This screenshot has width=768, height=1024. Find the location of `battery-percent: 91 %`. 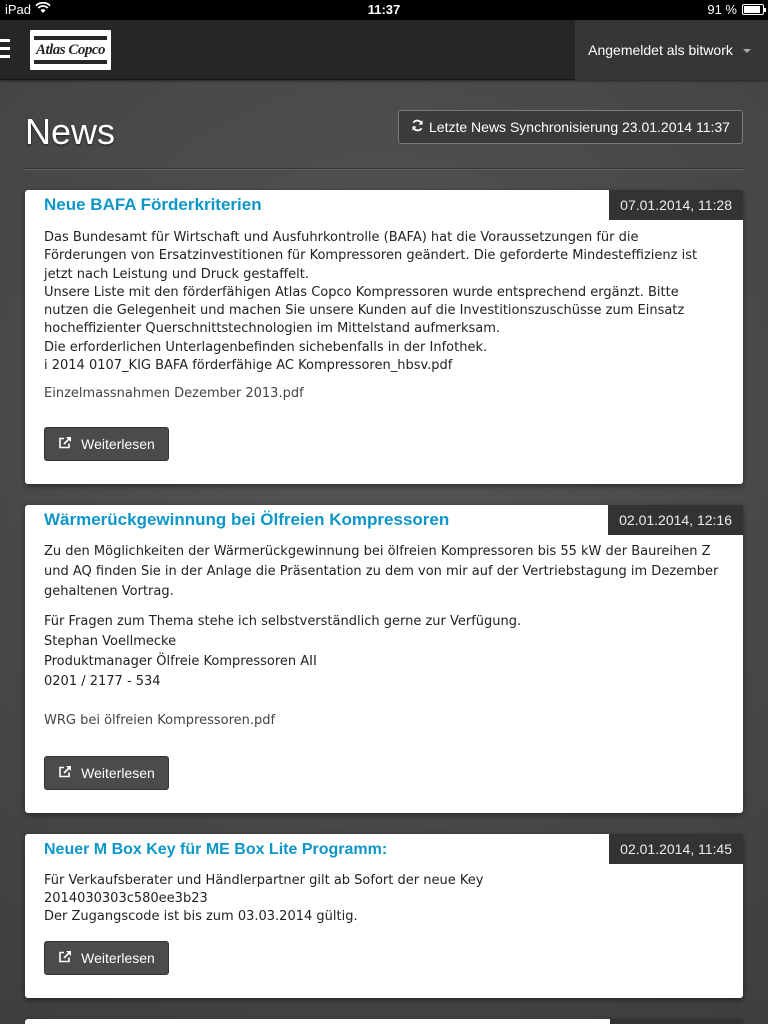

battery-percent: 91 % is located at coordinates (722, 9).